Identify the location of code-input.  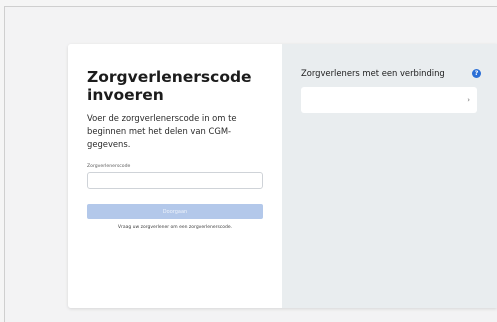
(175, 180).